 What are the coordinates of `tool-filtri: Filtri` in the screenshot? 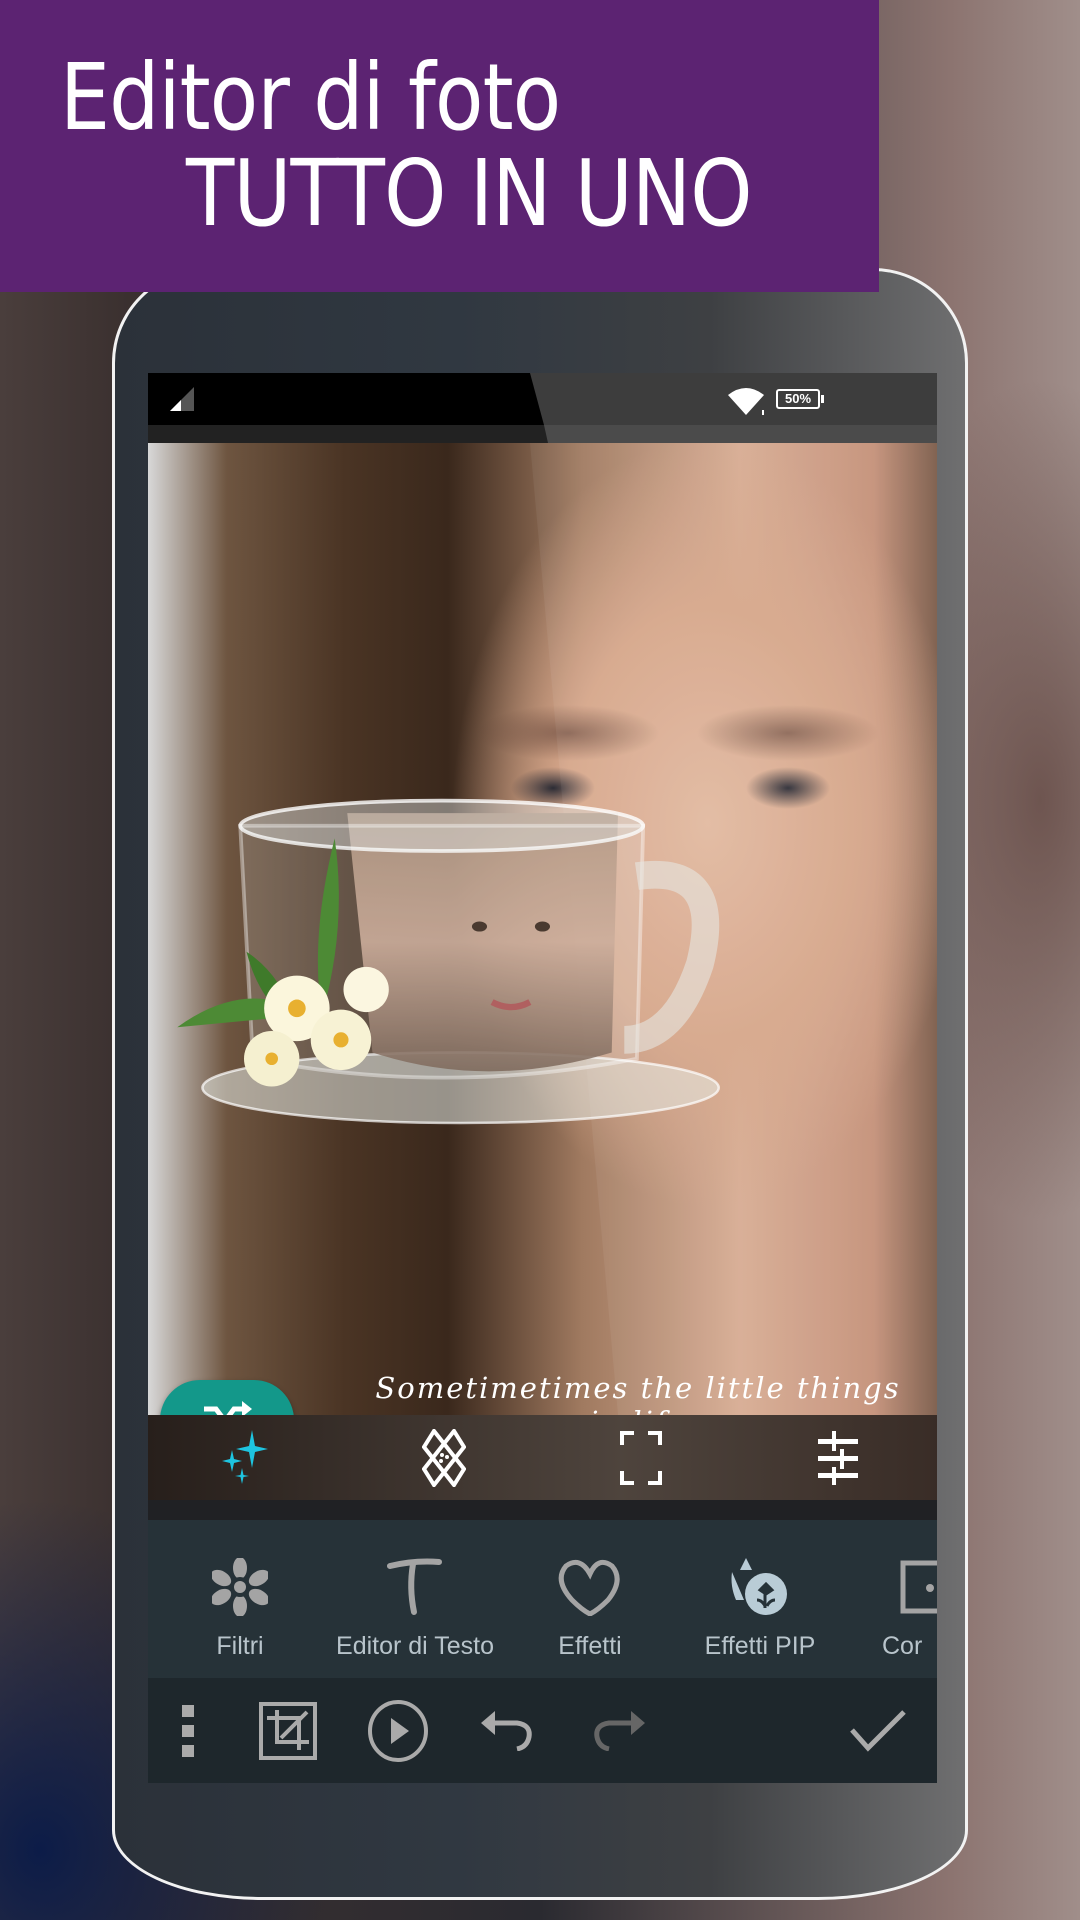 It's located at (240, 1599).